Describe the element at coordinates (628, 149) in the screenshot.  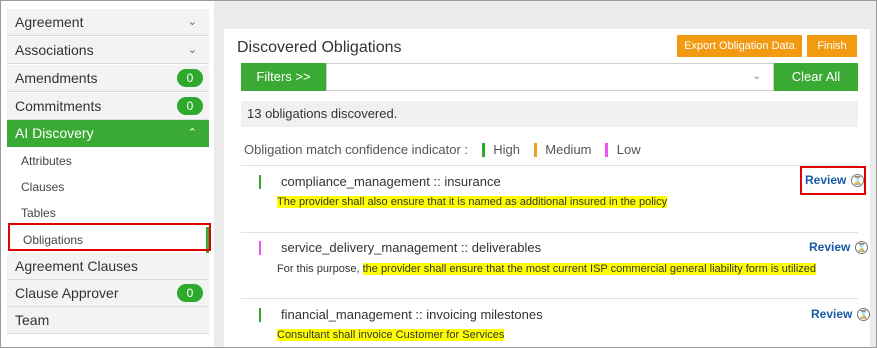
I see `legend-low: Low` at that location.